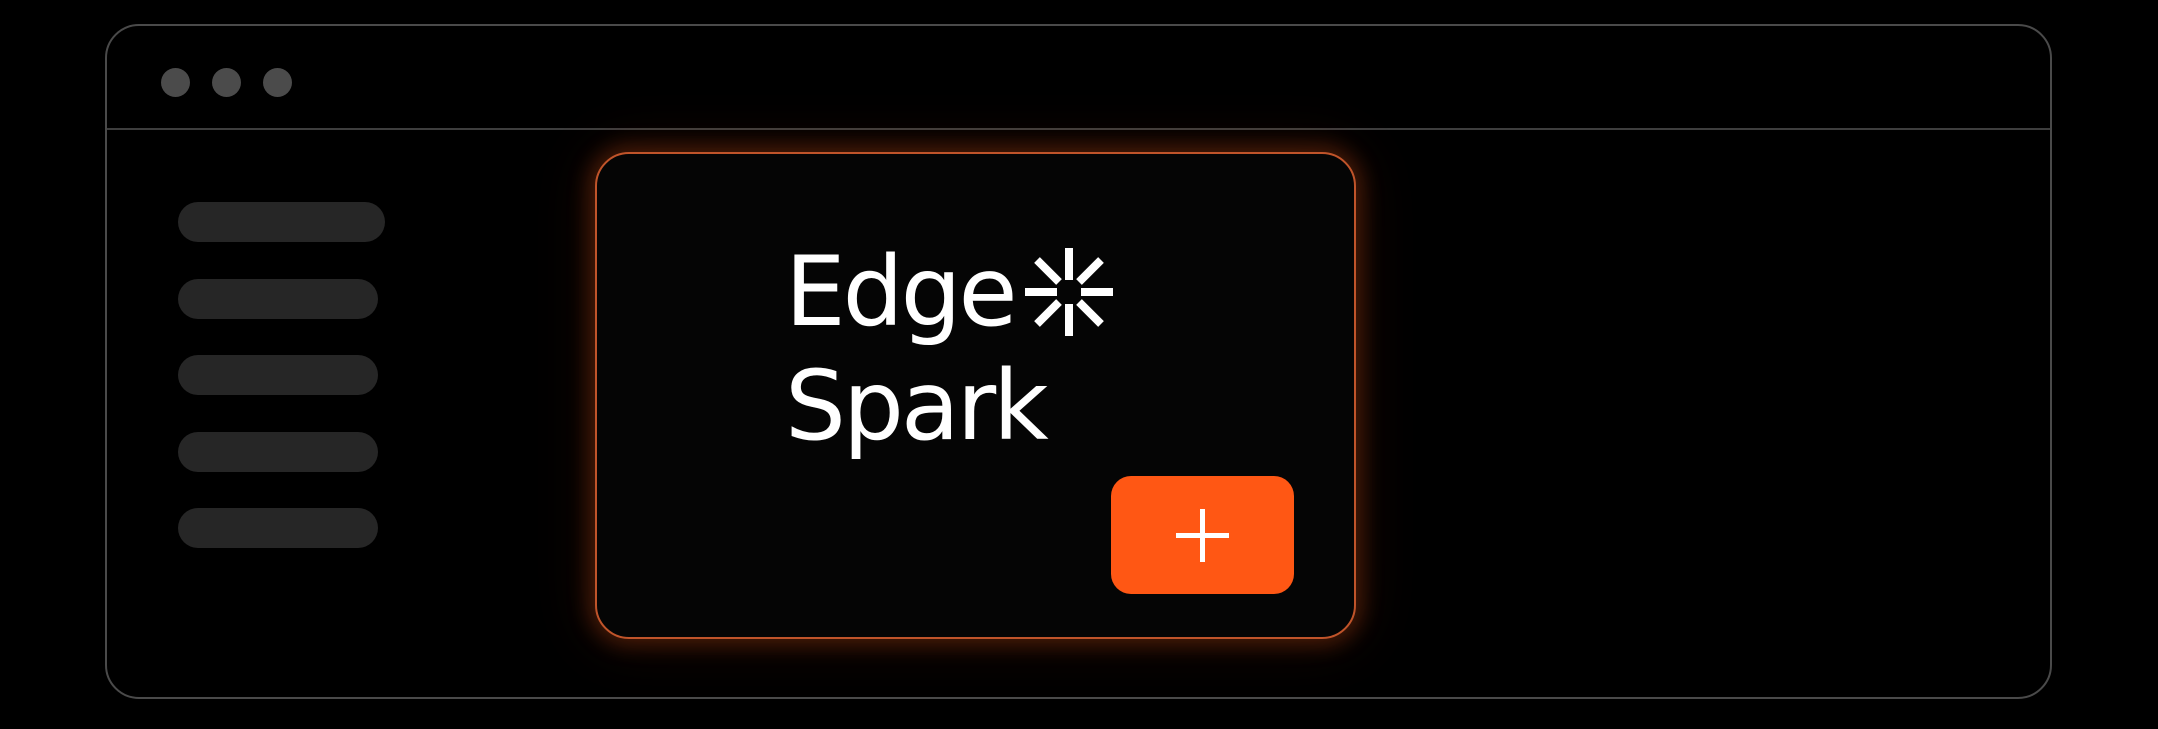 This screenshot has width=2158, height=729. I want to click on spark-burst-icon, so click(1069, 292).